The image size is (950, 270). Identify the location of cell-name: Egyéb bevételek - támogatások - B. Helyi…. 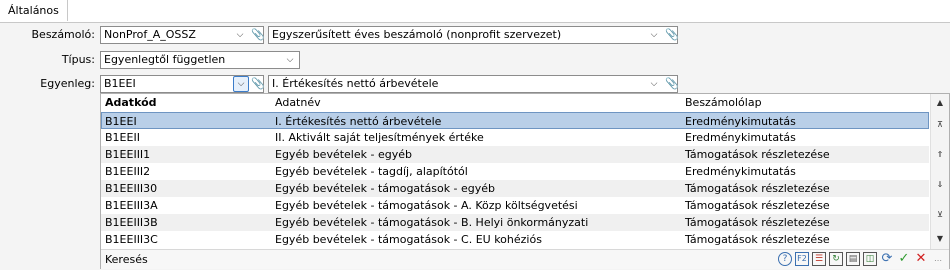
(432, 222).